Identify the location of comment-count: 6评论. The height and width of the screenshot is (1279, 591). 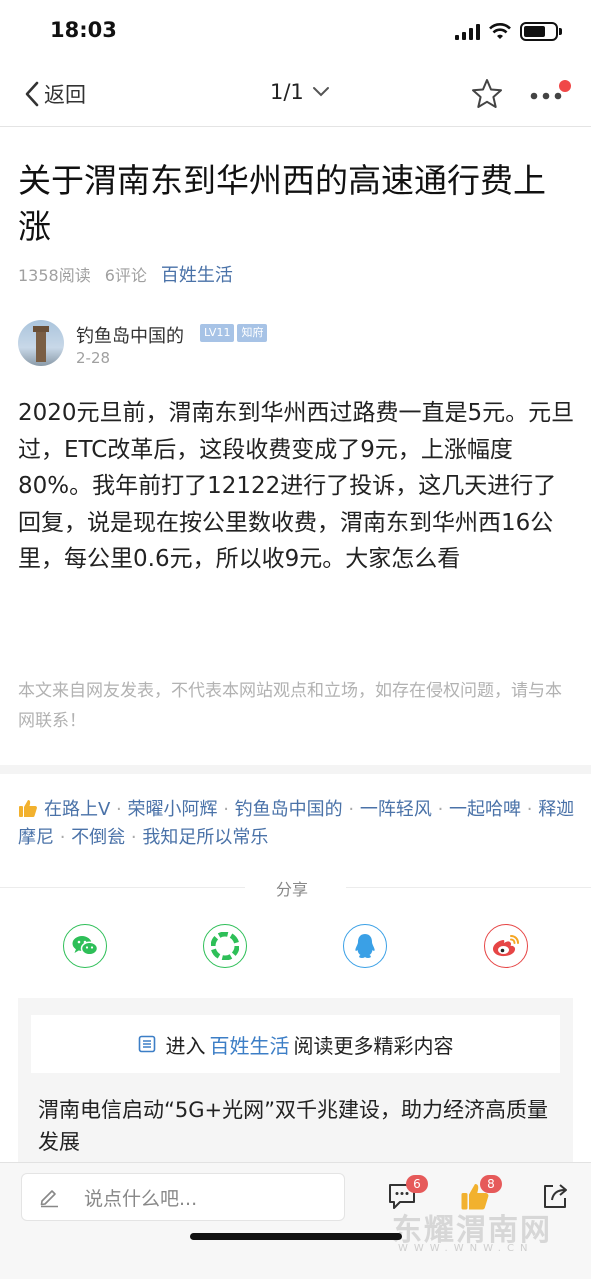
(125, 275).